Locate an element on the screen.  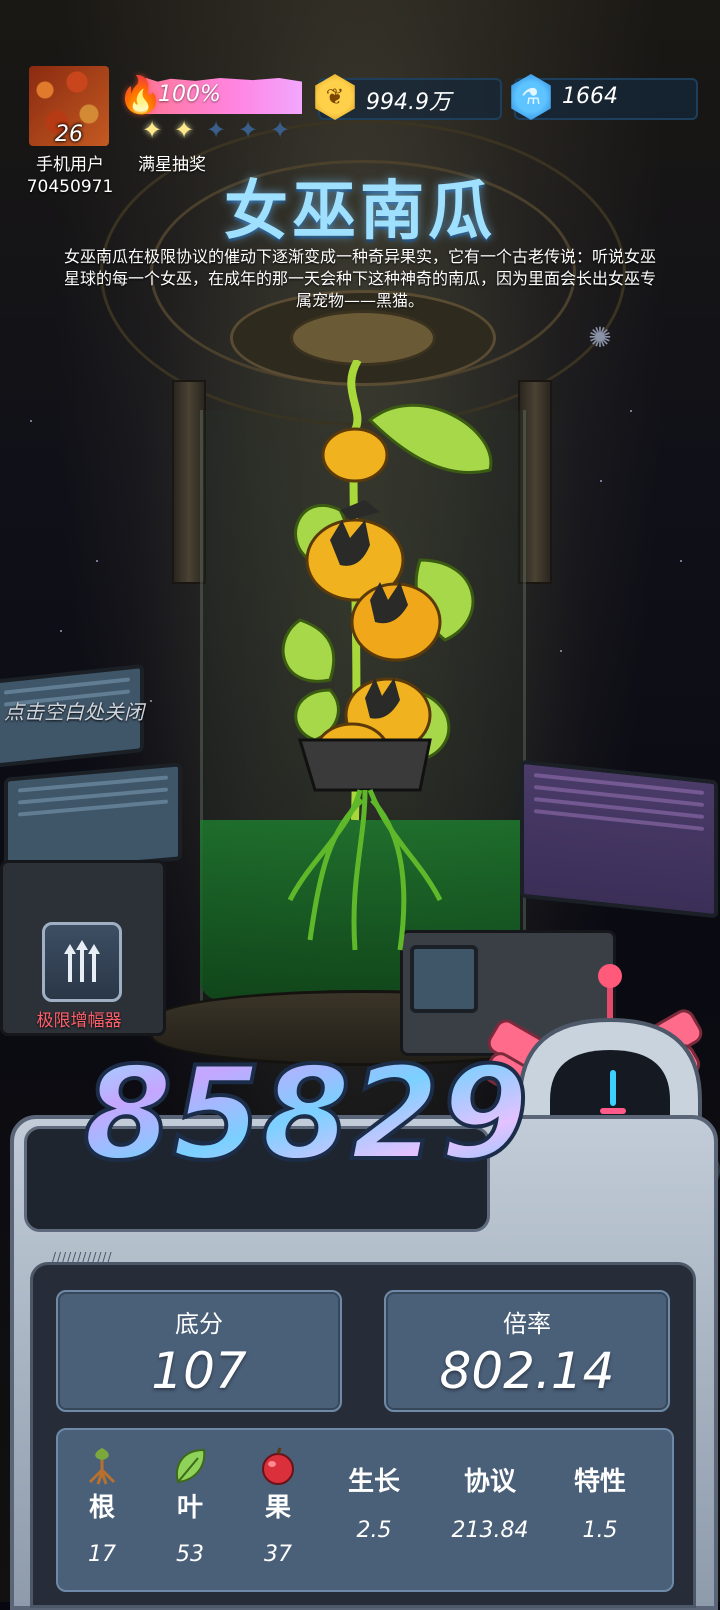
flame-icon: 🔥 is located at coordinates (140, 95).